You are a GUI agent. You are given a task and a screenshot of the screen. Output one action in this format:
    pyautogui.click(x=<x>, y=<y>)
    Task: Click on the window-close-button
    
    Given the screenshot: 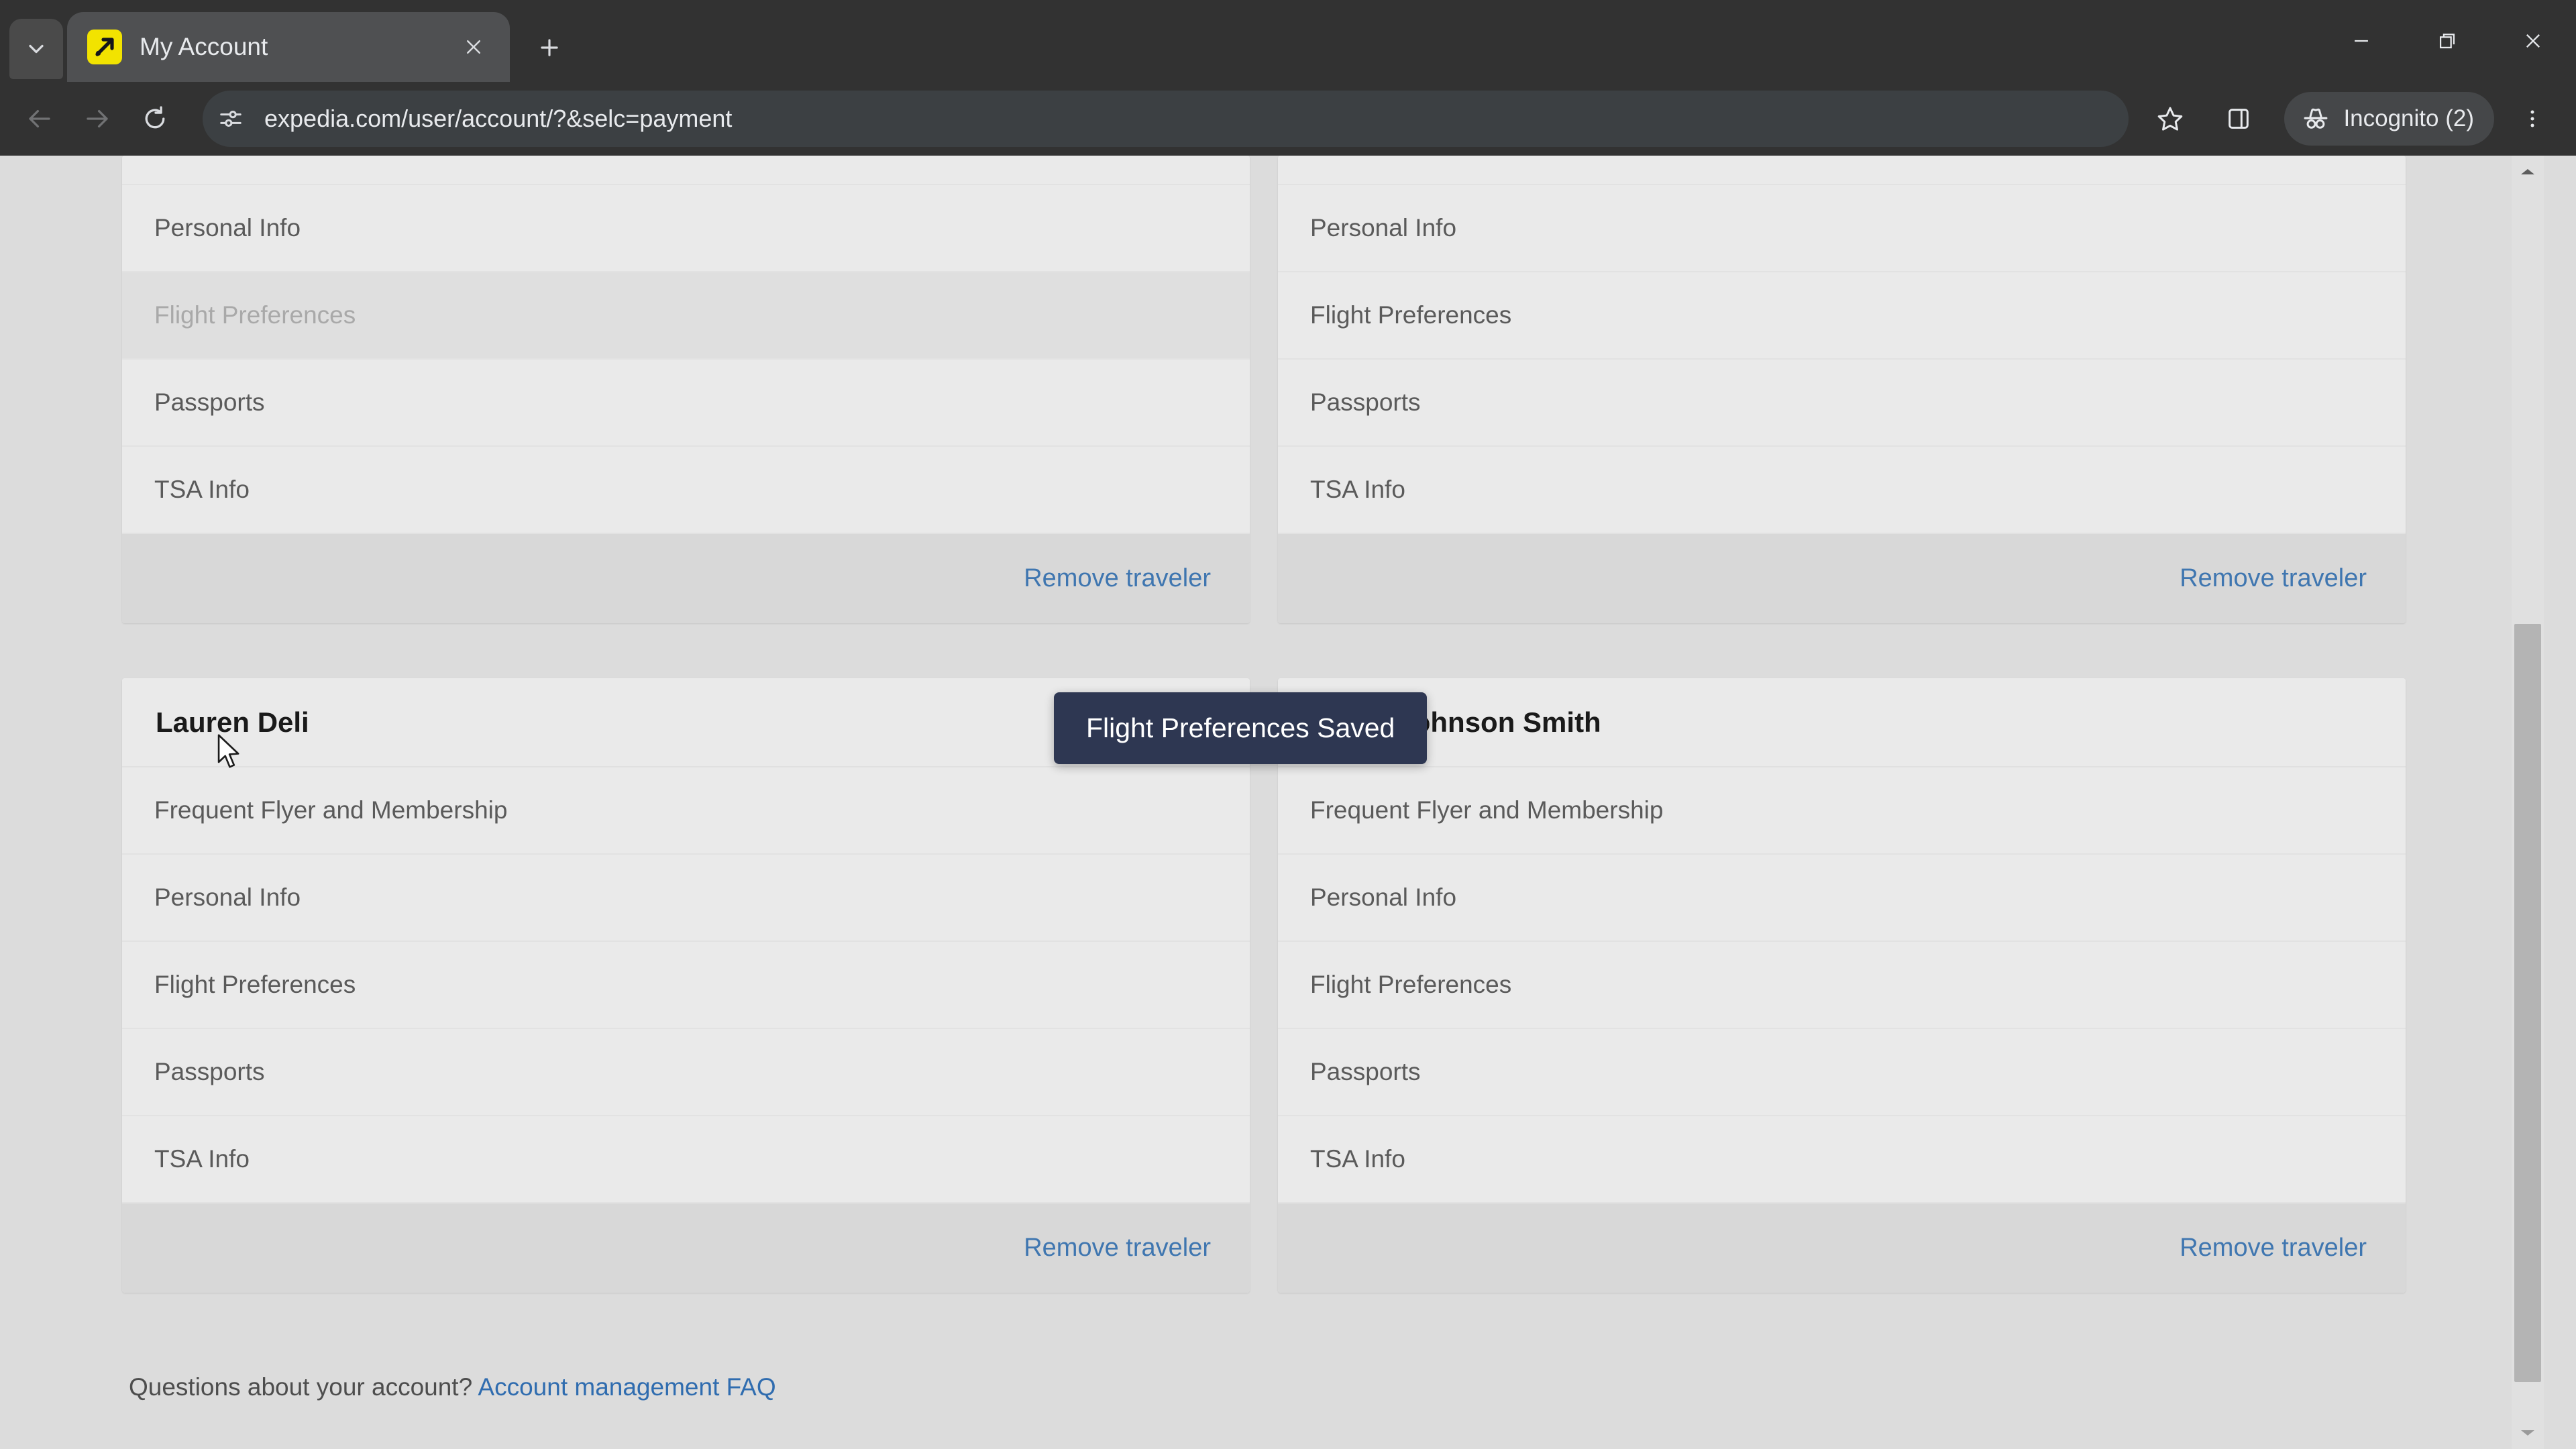 What is the action you would take?
    pyautogui.click(x=2533, y=41)
    